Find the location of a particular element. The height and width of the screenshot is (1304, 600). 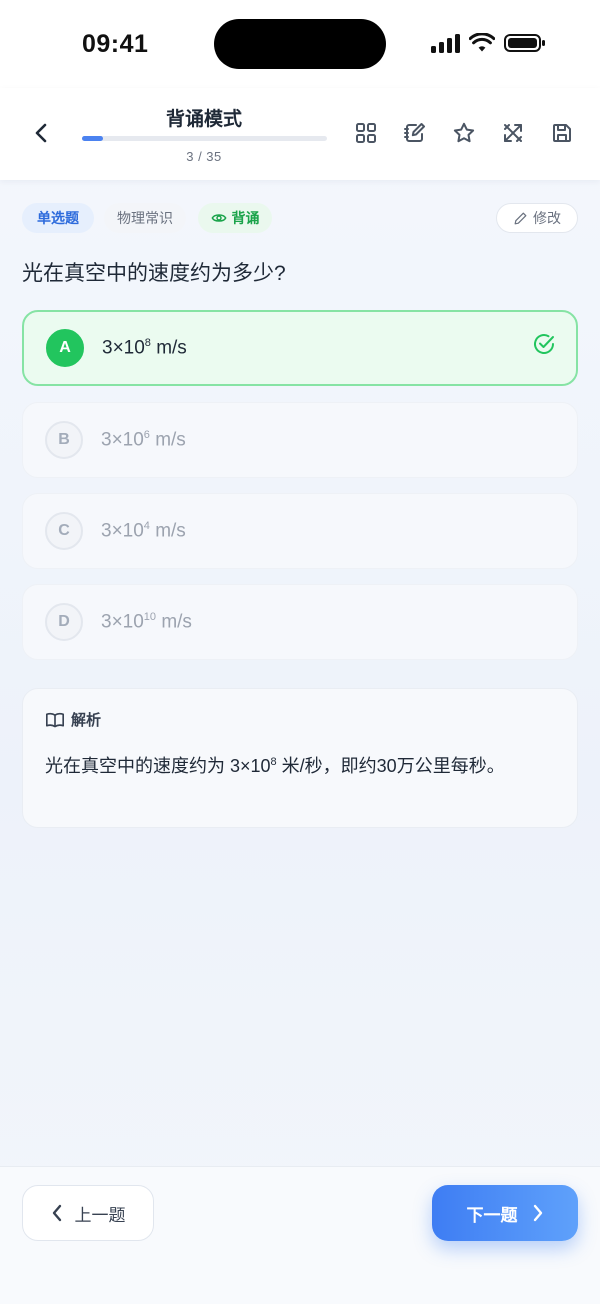

question-type-tag: 单选题 is located at coordinates (58, 218).